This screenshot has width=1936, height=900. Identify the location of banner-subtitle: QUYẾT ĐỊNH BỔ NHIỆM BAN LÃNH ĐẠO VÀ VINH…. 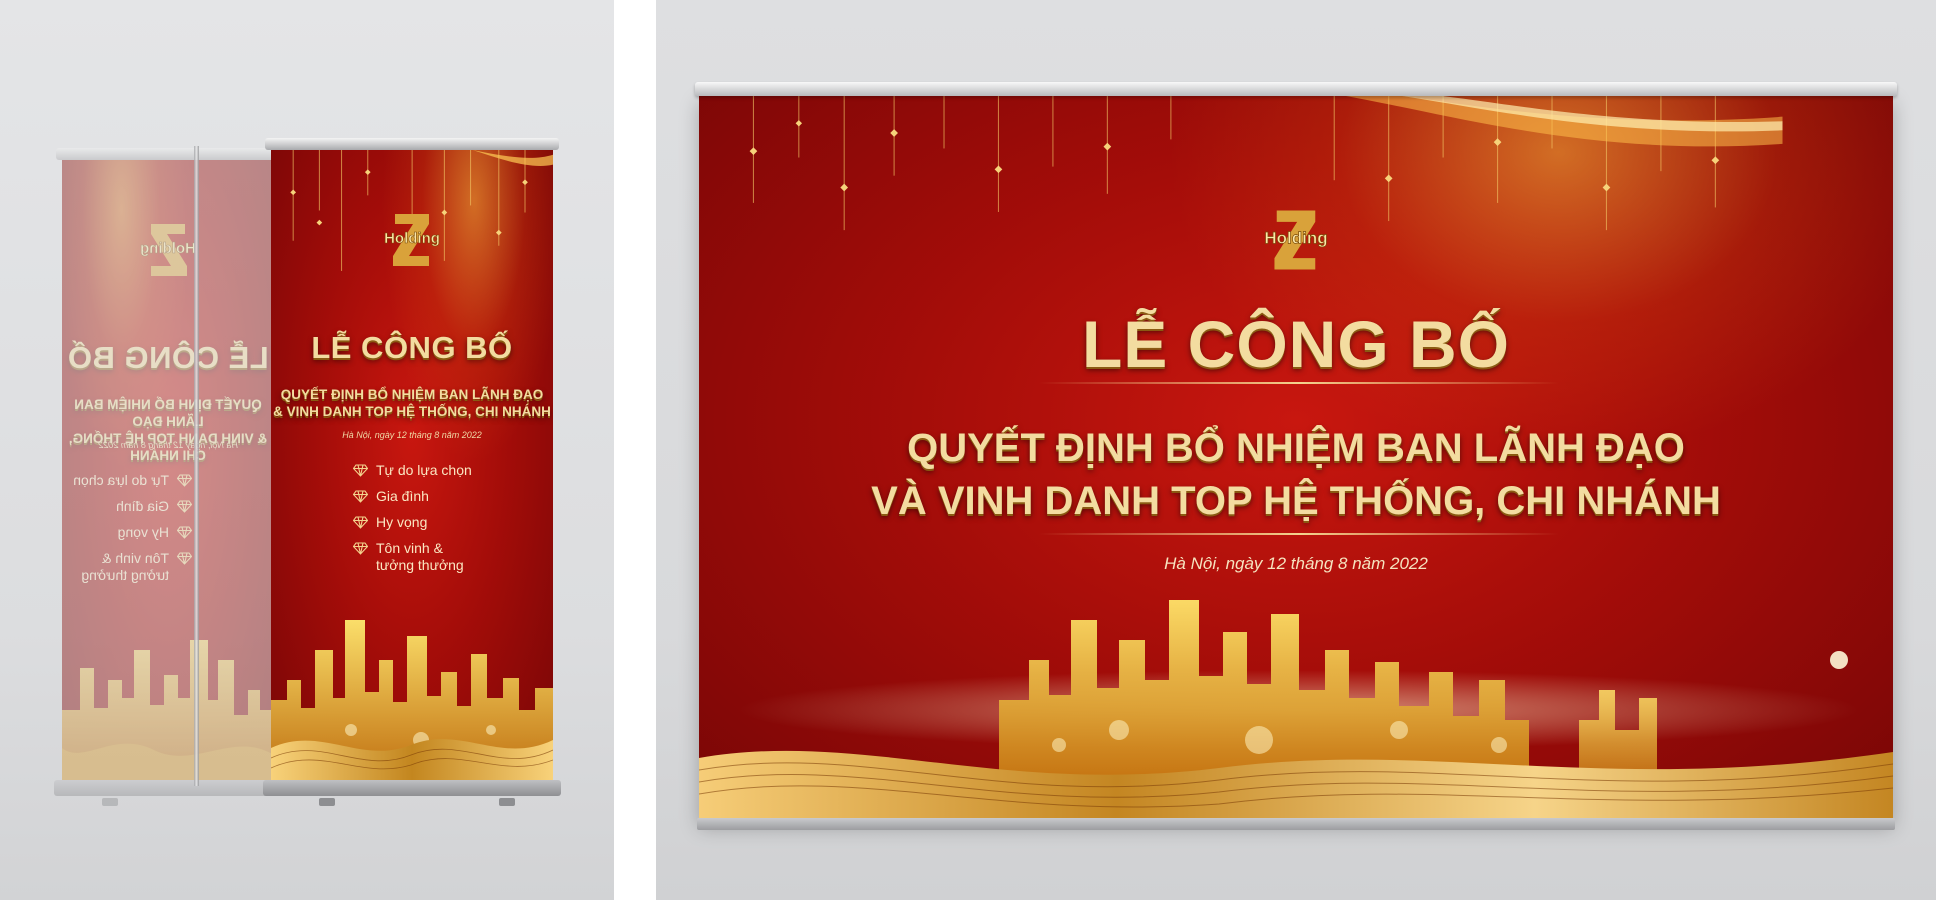
(1296, 475).